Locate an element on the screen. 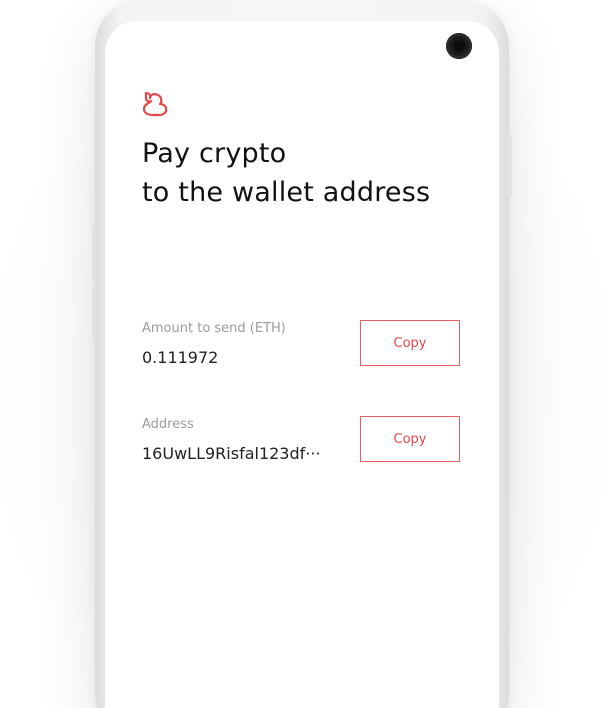  page-title: Pay crypto to the wallet address is located at coordinates (286, 173).